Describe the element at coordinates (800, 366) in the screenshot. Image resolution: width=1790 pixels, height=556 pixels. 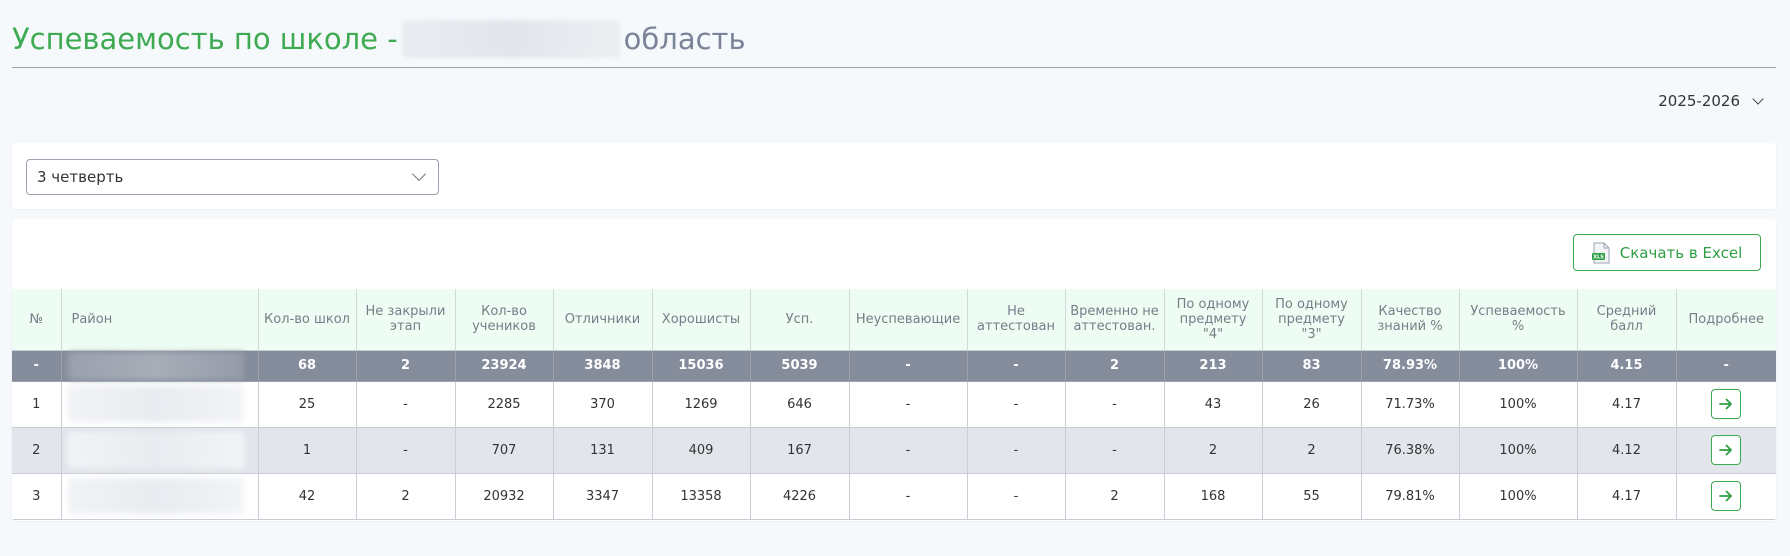
I see `table-cell: 5039` at that location.